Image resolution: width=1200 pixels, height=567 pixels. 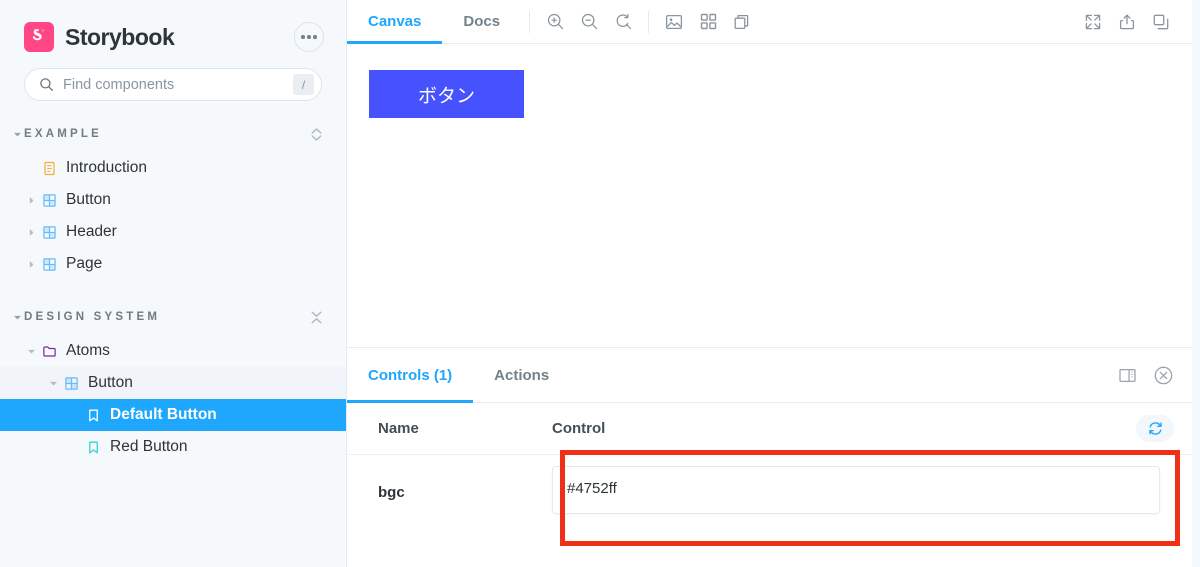 I want to click on zoom-out-icon, so click(x=589, y=22).